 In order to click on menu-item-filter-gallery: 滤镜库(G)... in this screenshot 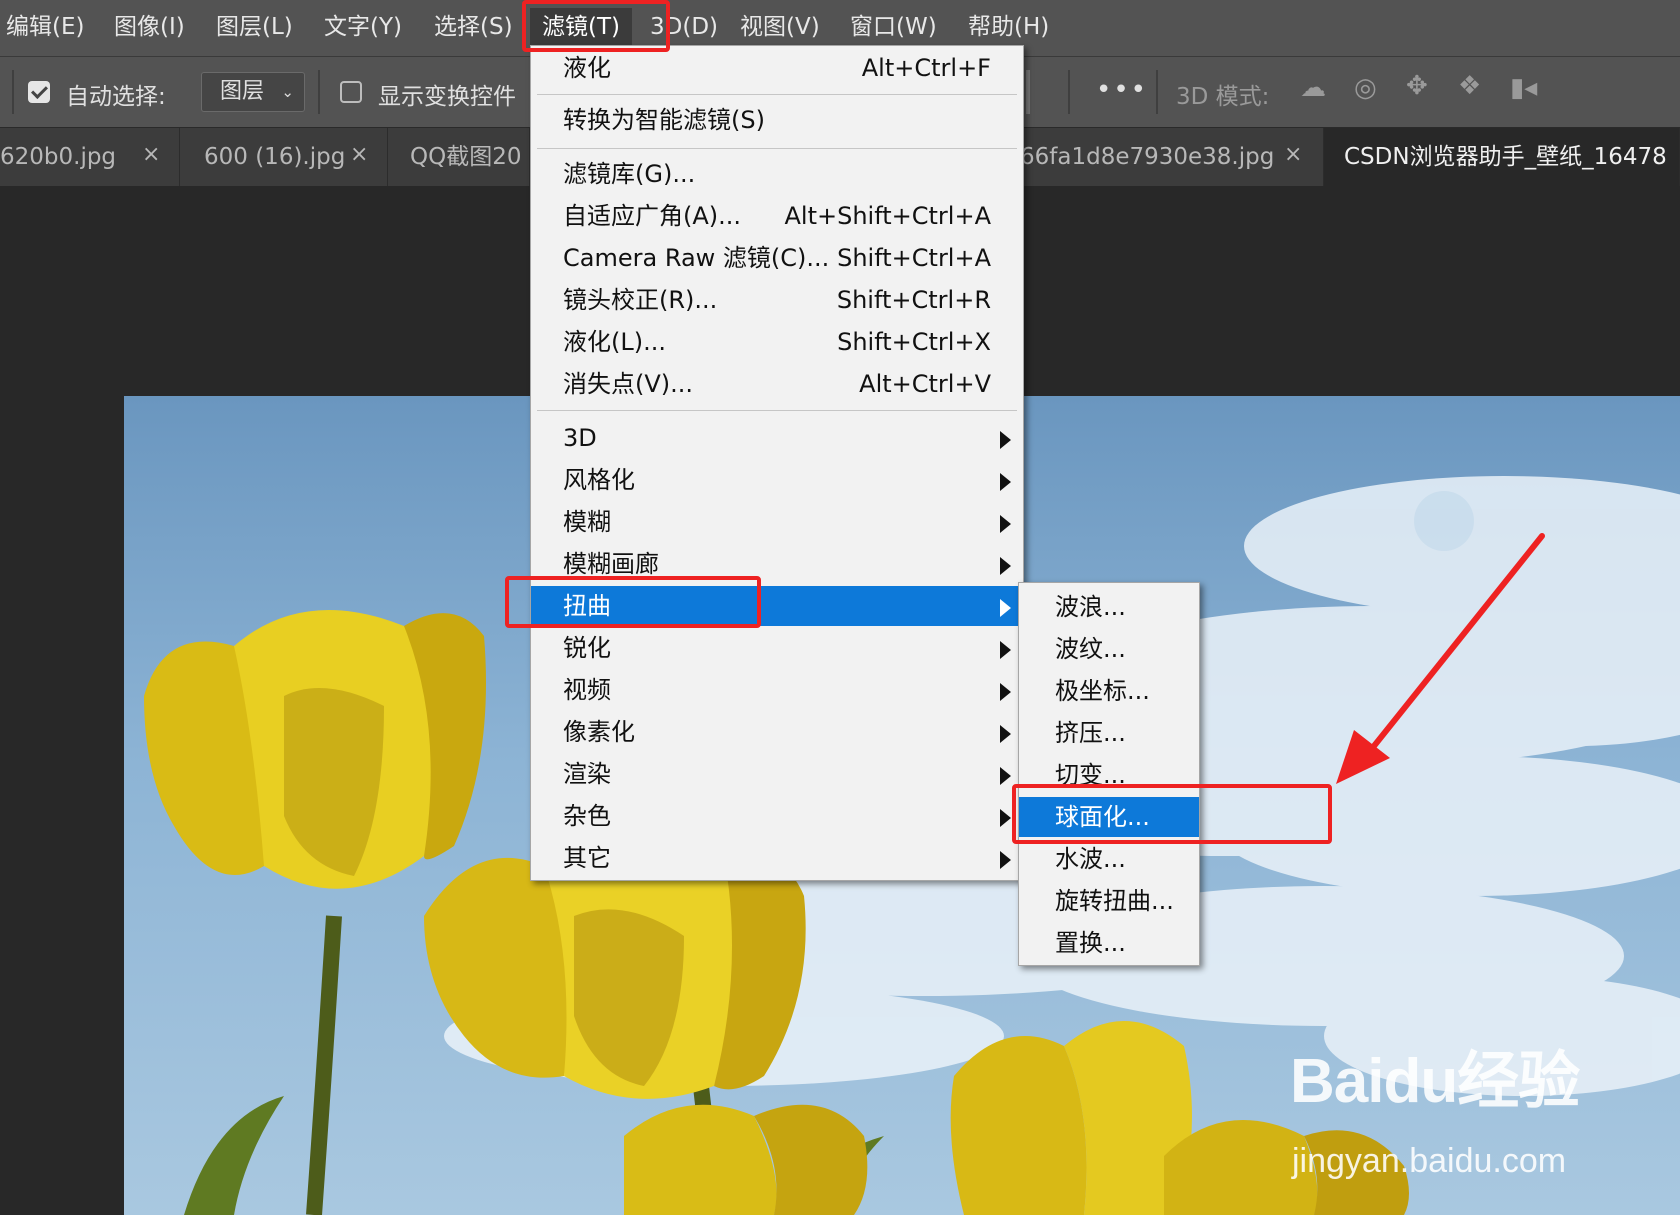, I will do `click(777, 174)`.